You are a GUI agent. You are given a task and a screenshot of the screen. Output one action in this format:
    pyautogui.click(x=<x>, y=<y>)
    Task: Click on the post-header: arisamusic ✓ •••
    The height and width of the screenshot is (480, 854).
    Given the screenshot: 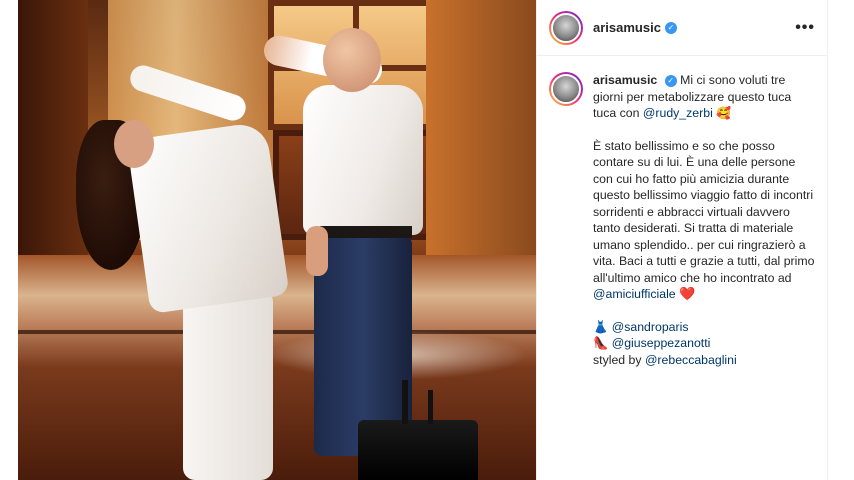 What is the action you would take?
    pyautogui.click(x=682, y=28)
    